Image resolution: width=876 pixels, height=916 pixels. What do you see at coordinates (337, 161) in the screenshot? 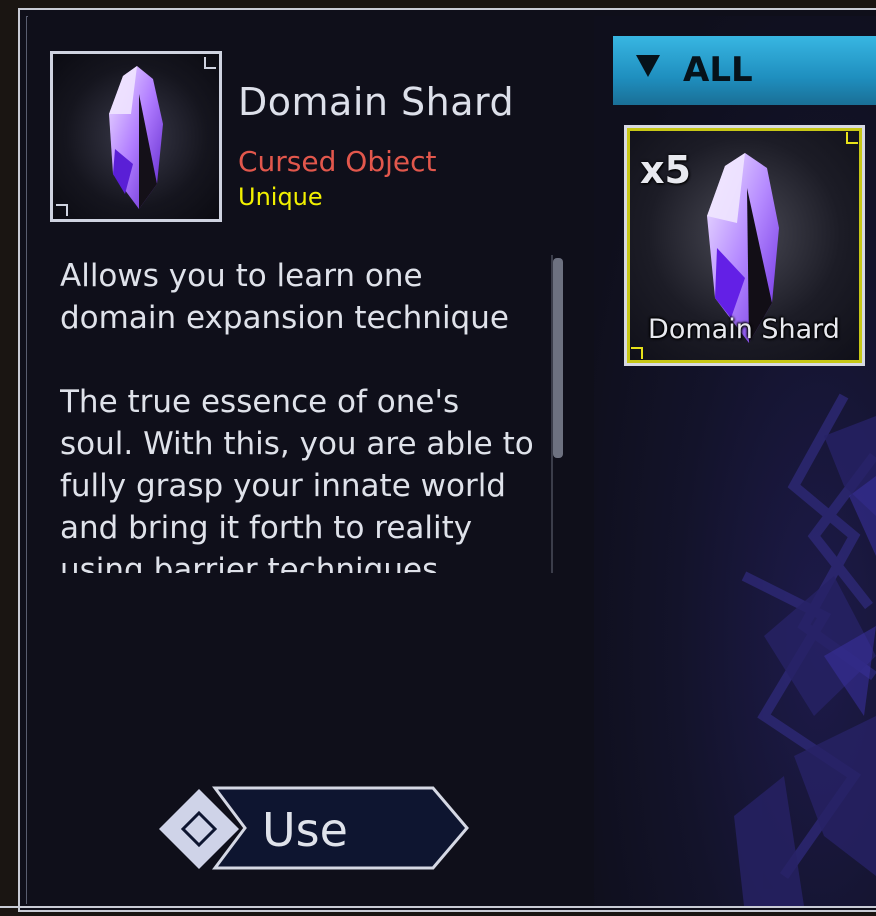
I see `item-category: Cursed Object` at bounding box center [337, 161].